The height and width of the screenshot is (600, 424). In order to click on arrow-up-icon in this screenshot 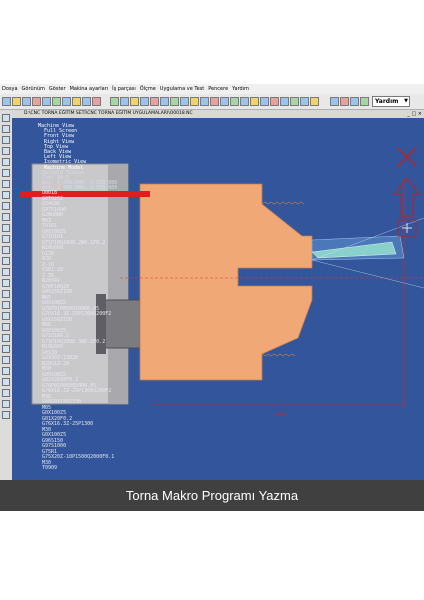, I will do `click(407, 197)`.